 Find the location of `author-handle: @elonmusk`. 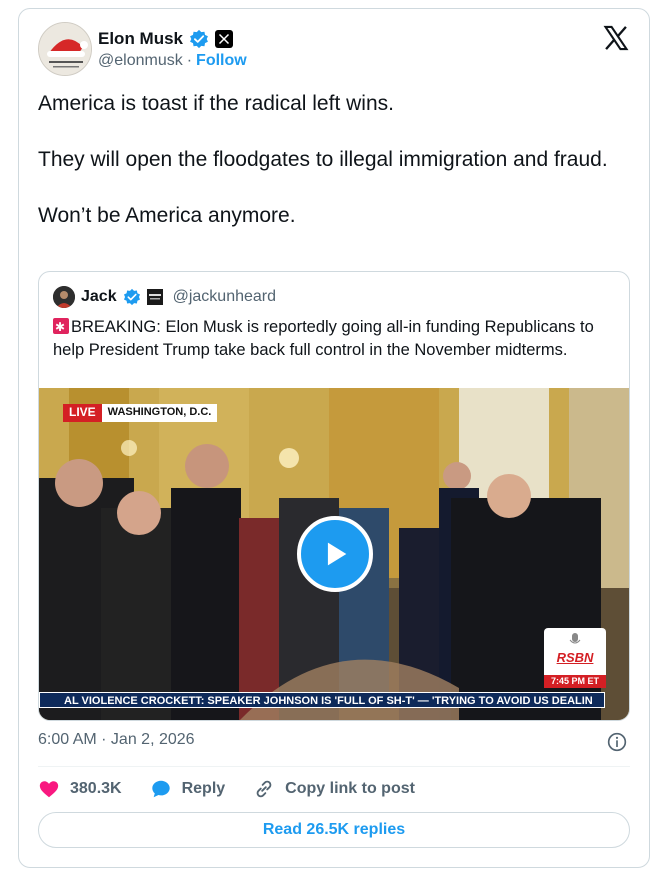

author-handle: @elonmusk is located at coordinates (140, 61).